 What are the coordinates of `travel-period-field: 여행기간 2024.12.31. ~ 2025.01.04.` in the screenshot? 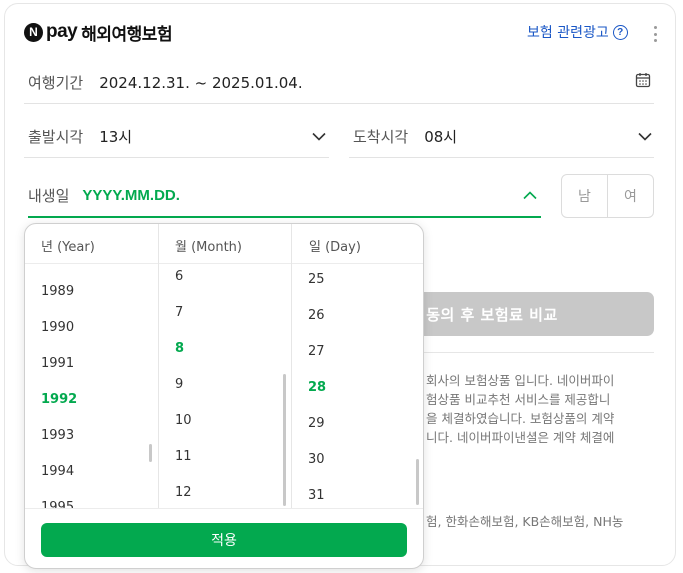 It's located at (165, 82).